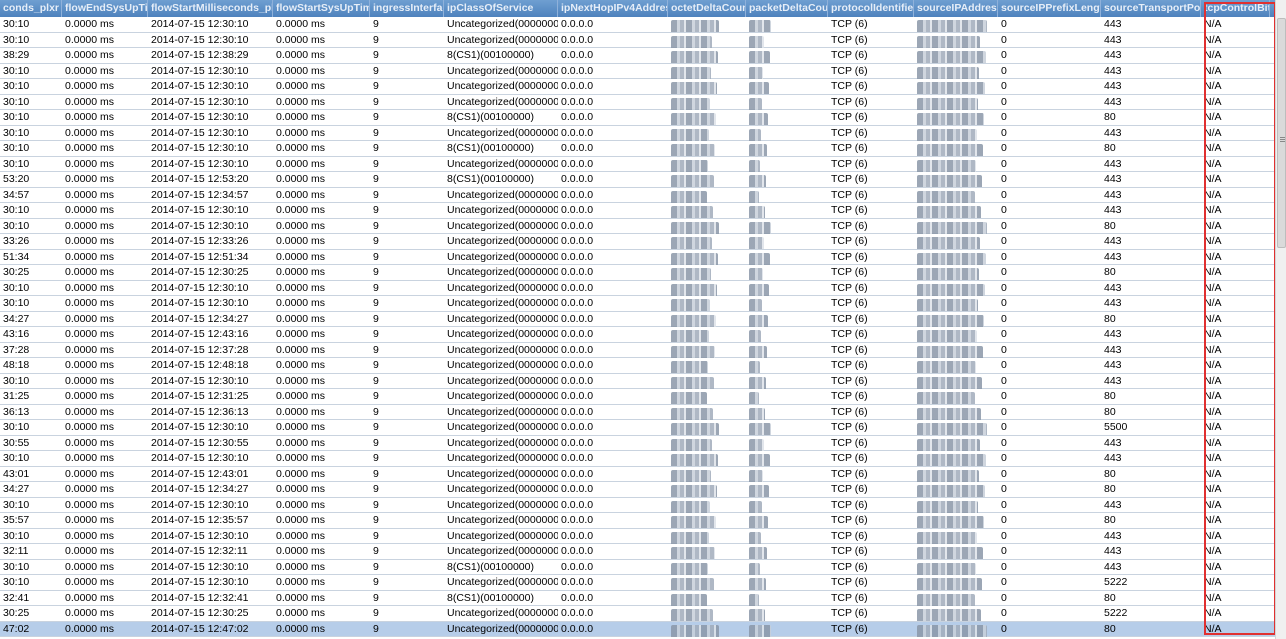 The image size is (1286, 639). Describe the element at coordinates (321, 8) in the screenshot. I see `column-header: flowStartSysUpTime` at that location.